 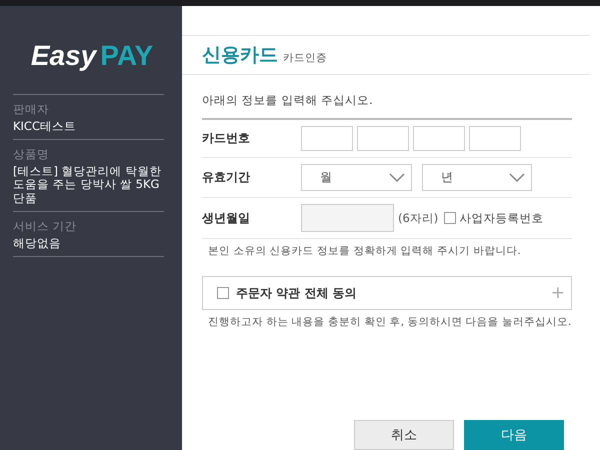 What do you see at coordinates (45, 127) in the screenshot?
I see `field-value: KICC테스트` at bounding box center [45, 127].